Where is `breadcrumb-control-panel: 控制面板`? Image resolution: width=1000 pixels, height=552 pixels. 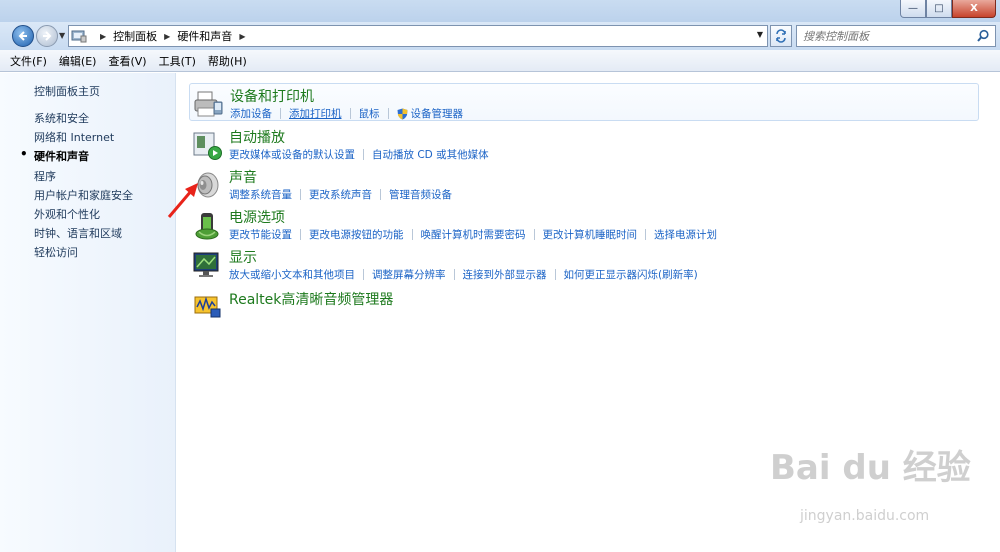 breadcrumb-control-panel: 控制面板 is located at coordinates (135, 36).